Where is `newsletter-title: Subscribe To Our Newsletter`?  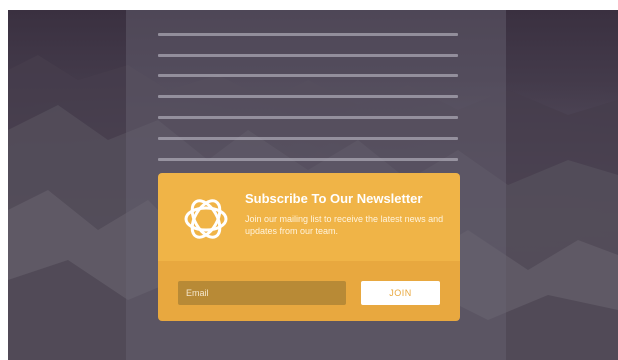 newsletter-title: Subscribe To Our Newsletter is located at coordinates (334, 198).